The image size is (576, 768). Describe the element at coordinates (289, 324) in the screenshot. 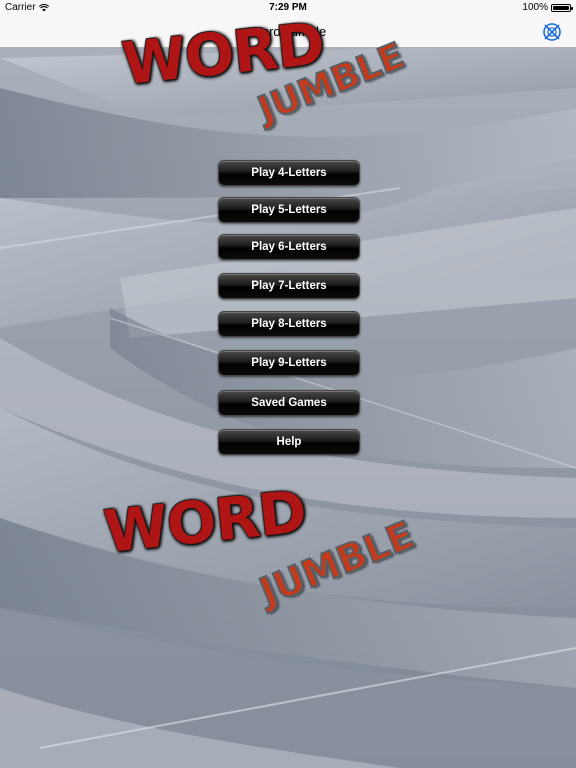

I see `play-8-letters-button: Play 8-Letters` at that location.